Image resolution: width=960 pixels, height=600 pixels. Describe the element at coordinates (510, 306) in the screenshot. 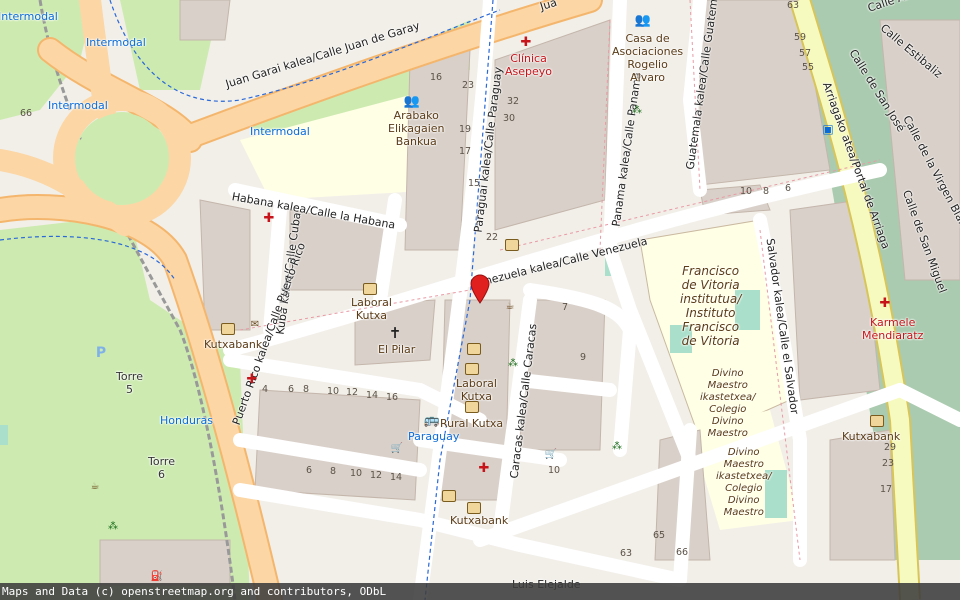

I see `cafe-icon: ☕` at that location.